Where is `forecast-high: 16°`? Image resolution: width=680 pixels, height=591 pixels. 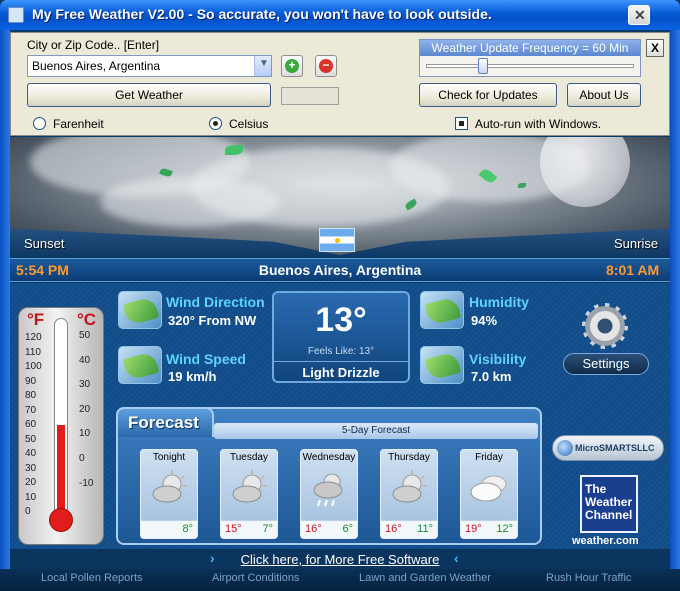 forecast-high: 16° is located at coordinates (393, 529).